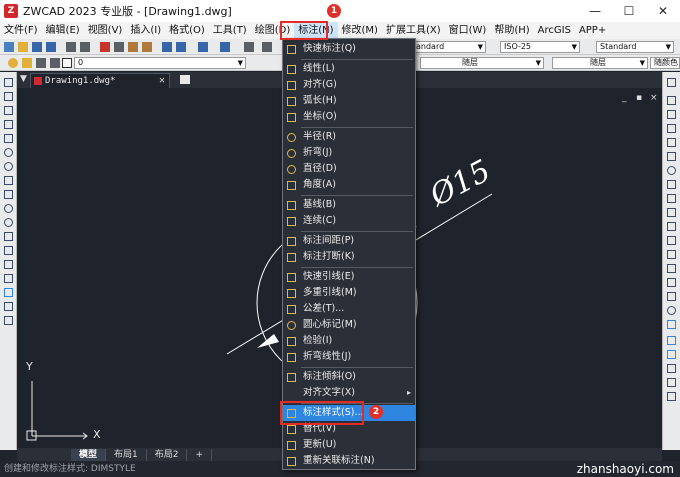 This screenshot has width=680, height=477. Describe the element at coordinates (554, 30) in the screenshot. I see `menu-arcgis: ArcGIS` at that location.